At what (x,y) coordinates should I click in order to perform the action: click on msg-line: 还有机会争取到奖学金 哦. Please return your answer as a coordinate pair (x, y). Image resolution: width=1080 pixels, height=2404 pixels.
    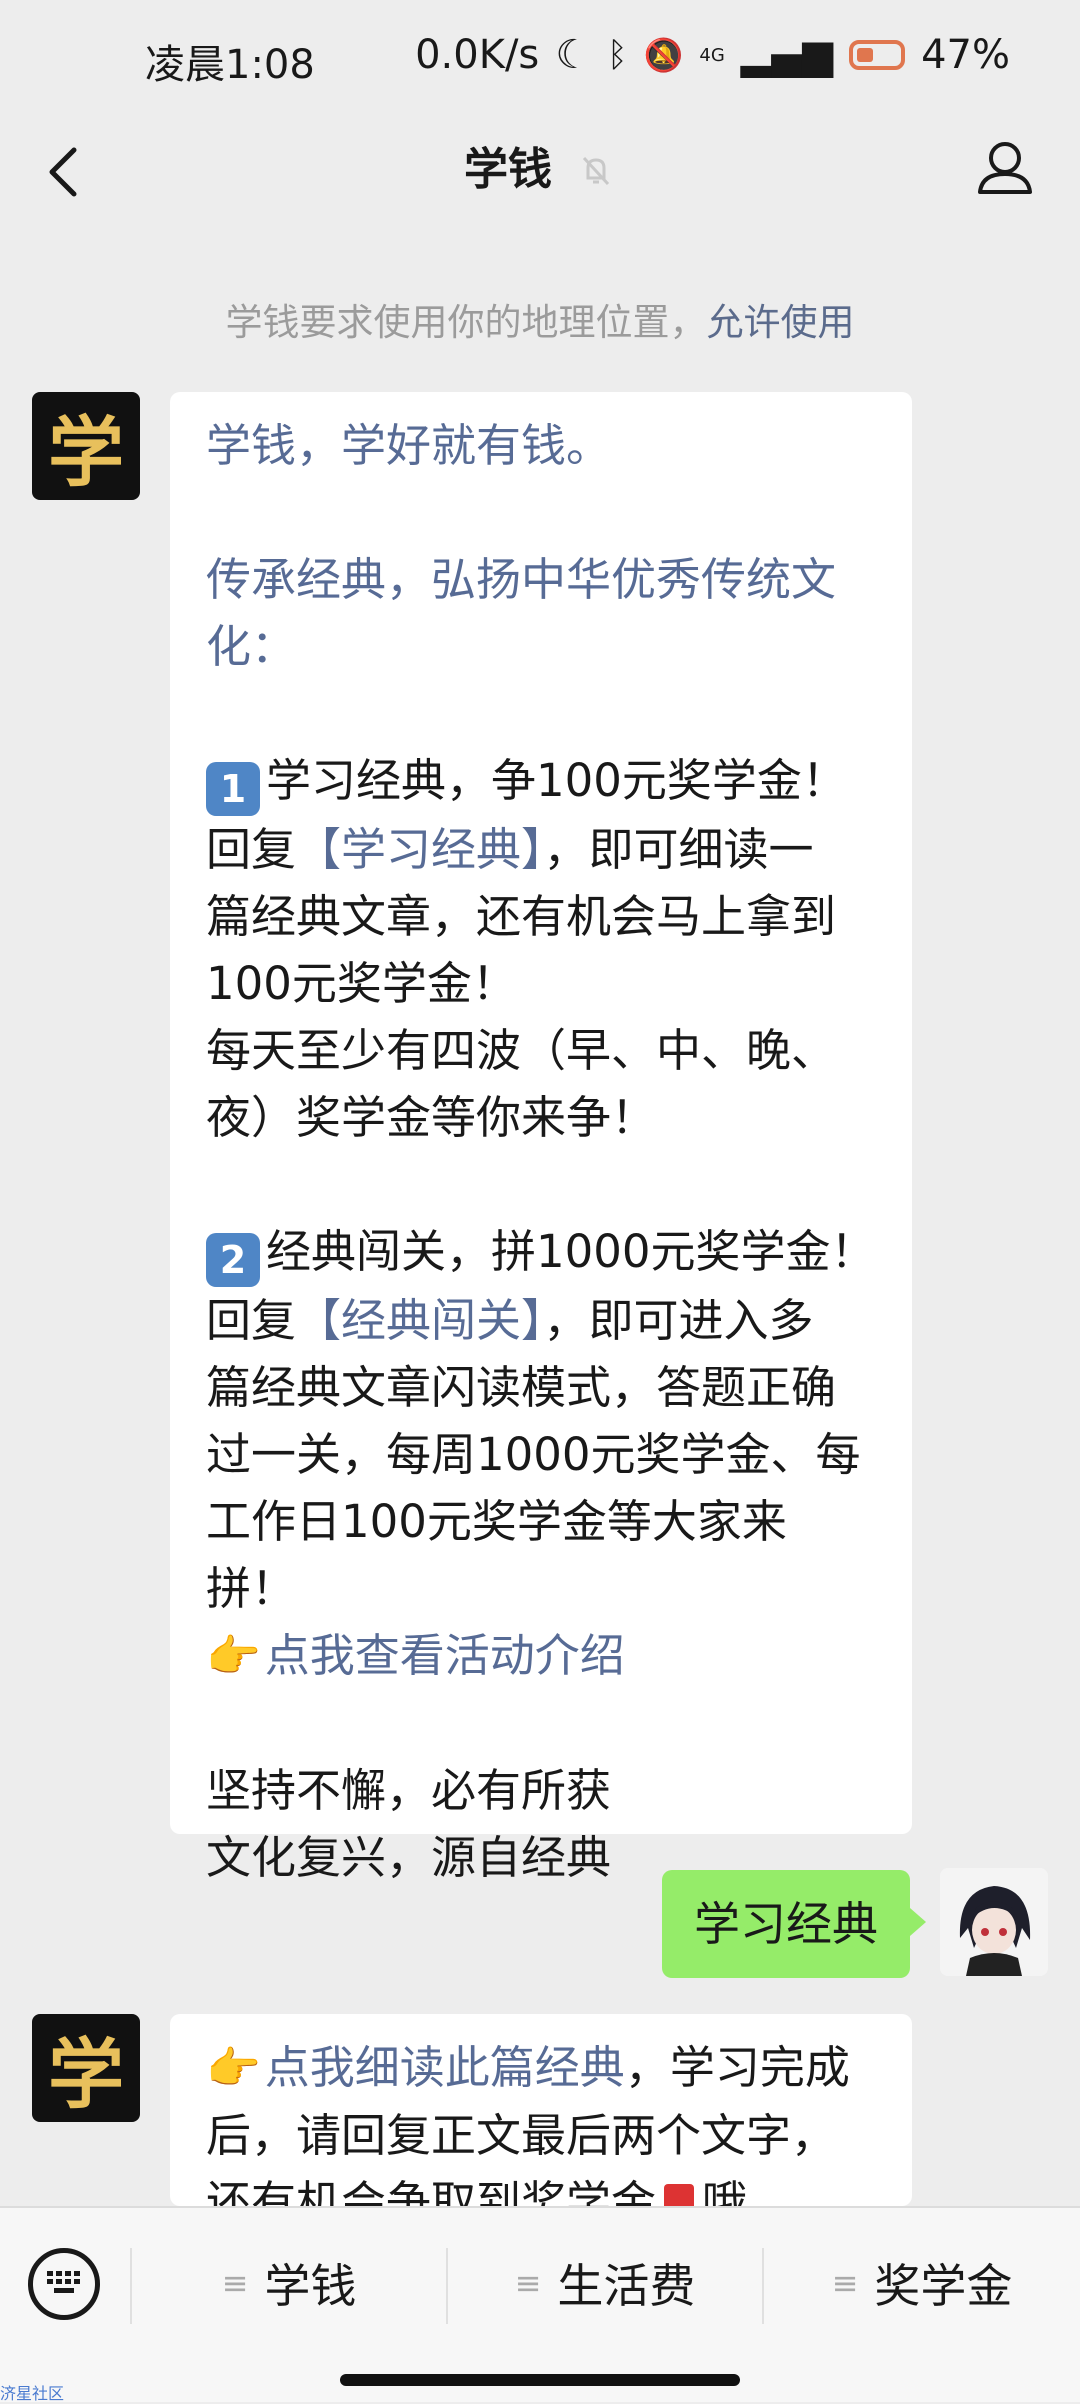
    Looking at the image, I should click on (541, 2187).